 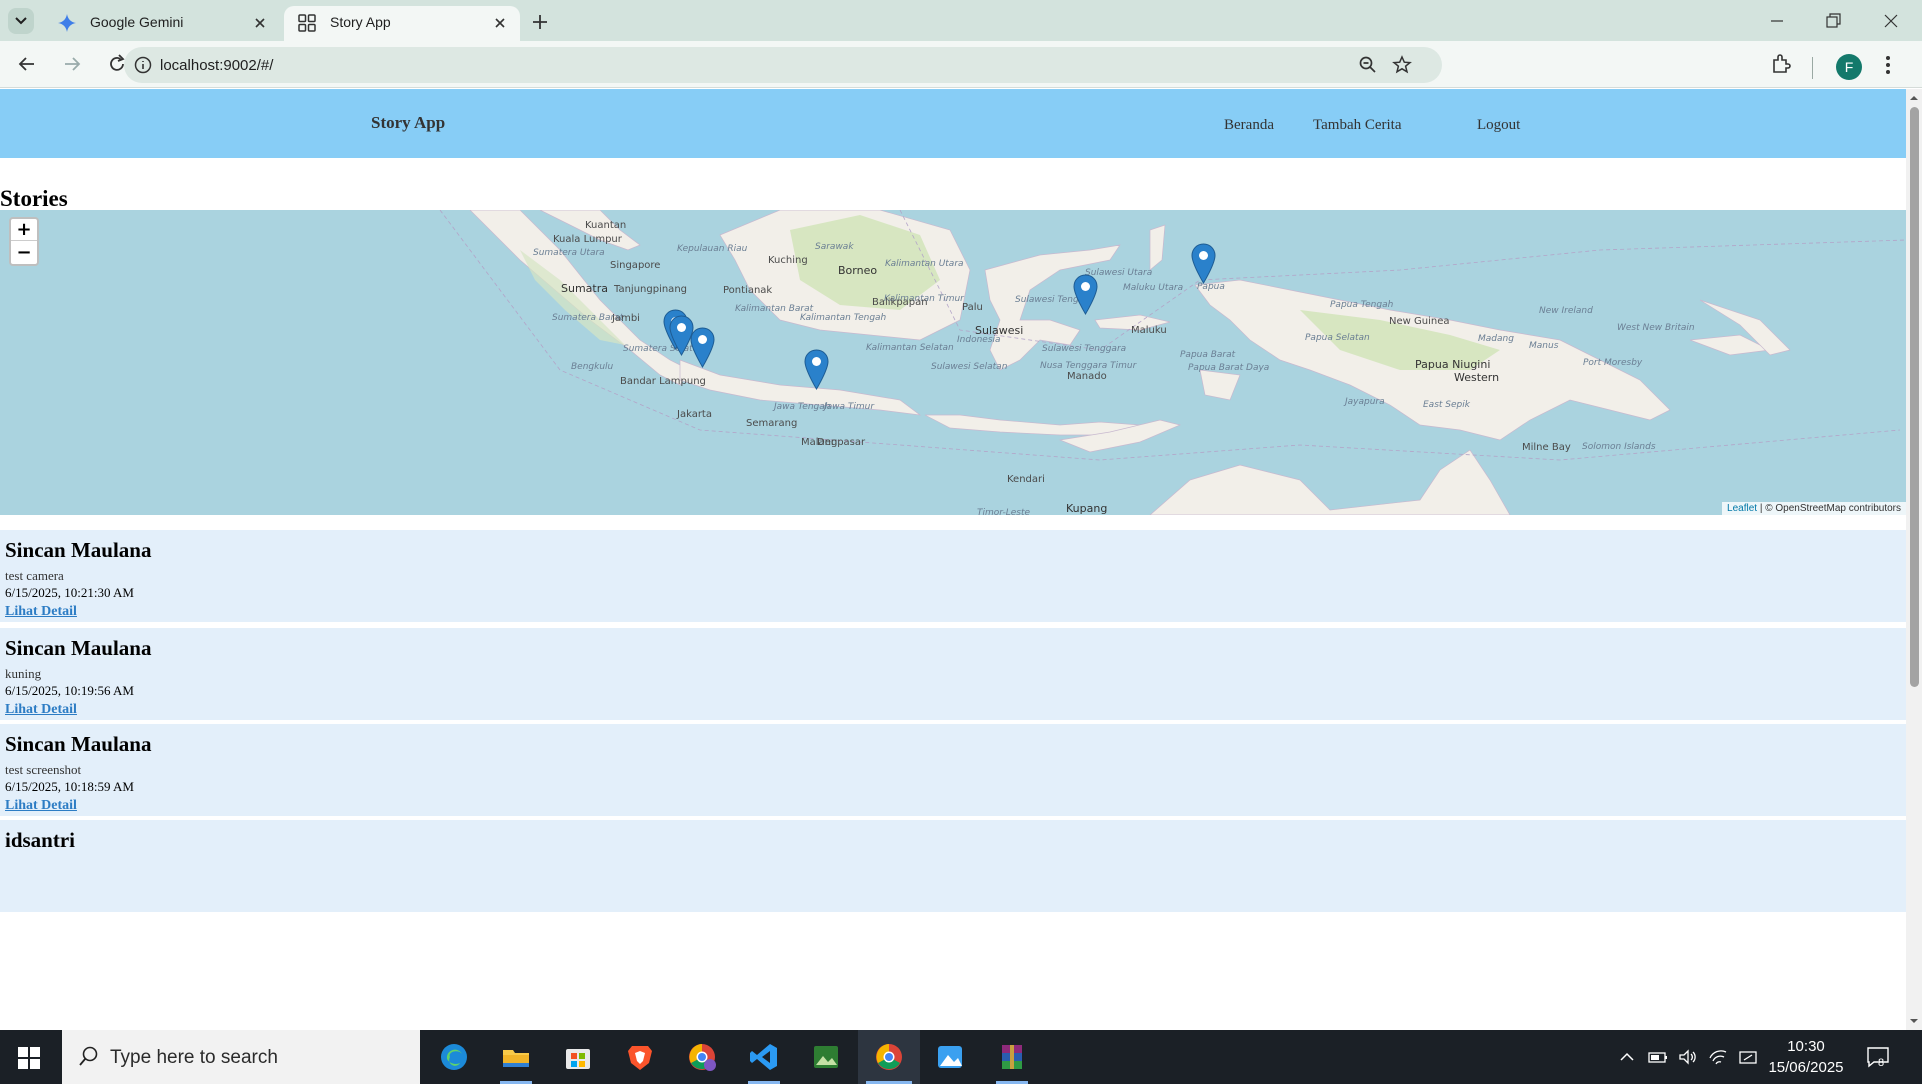 I want to click on photos-icon, so click(x=950, y=1057).